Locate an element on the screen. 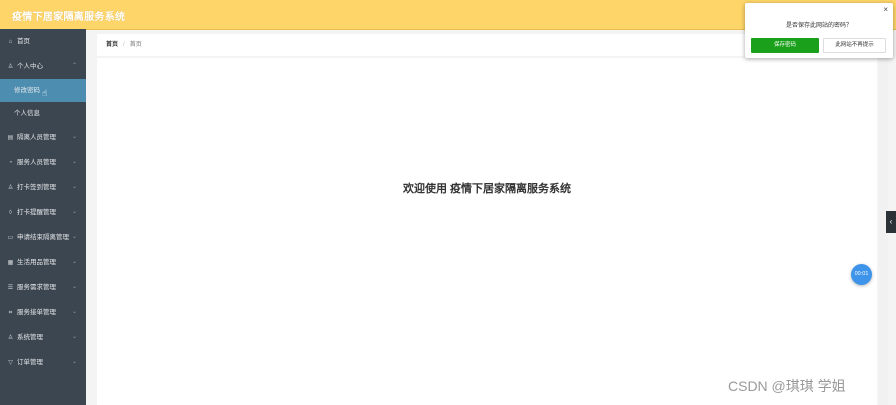  sidebar-item-checkin: ♙ 打卡签到管理 ⌄ is located at coordinates (43, 187).